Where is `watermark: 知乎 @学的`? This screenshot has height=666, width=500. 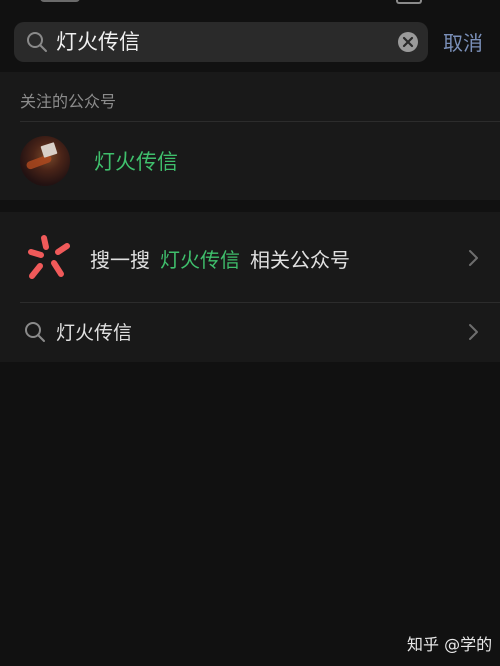 watermark: 知乎 @学的 is located at coordinates (450, 644).